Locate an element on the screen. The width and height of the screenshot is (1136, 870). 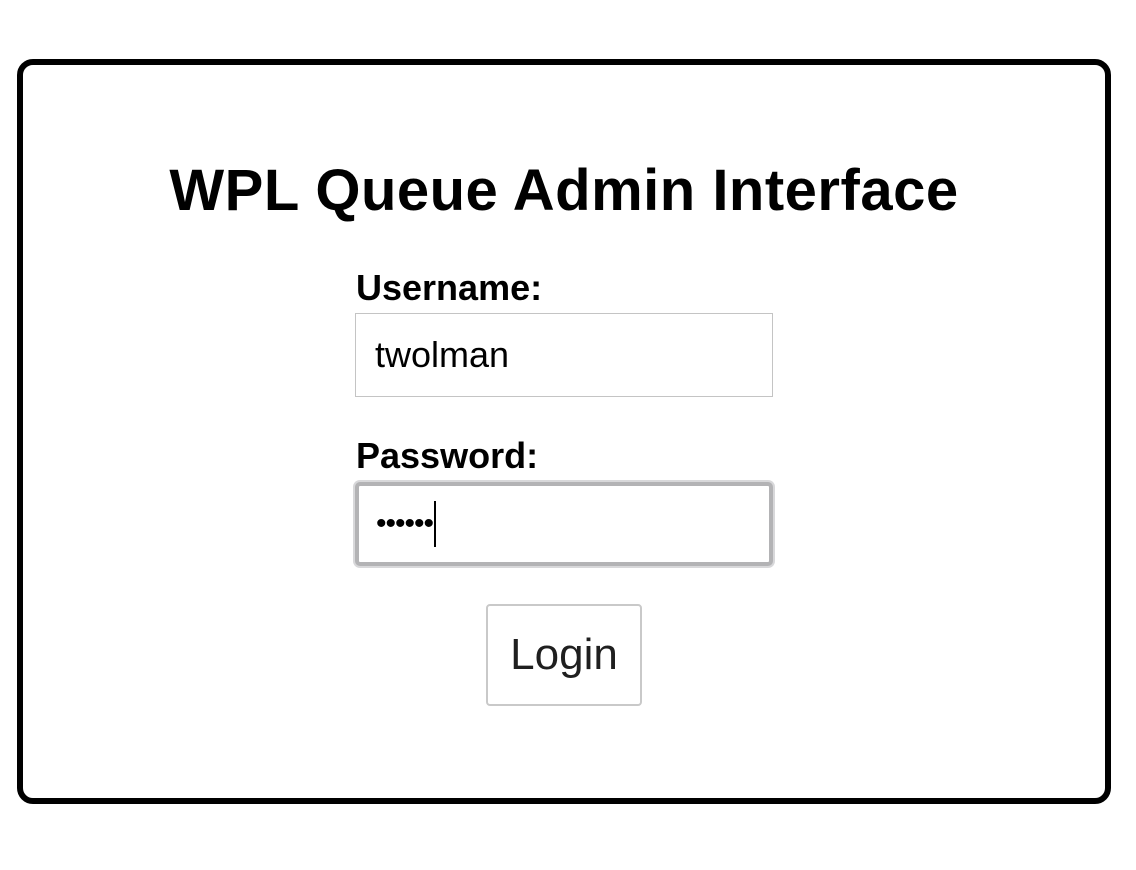
username-input: twolman is located at coordinates (564, 355).